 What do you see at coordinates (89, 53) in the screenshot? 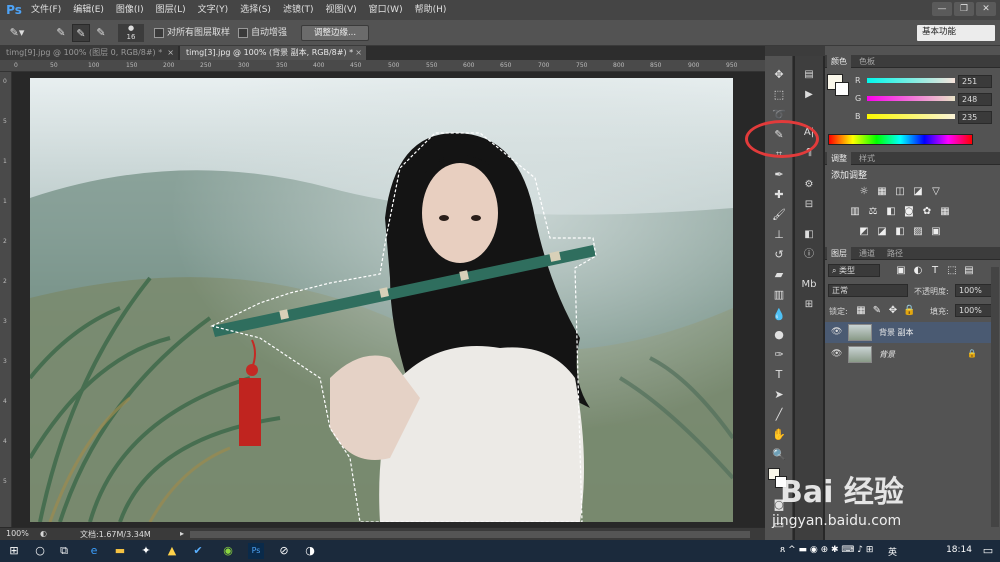
I see `tab-timg9: timg[9].jpg @ 100% (图层 0, RGB/8#) * ×` at bounding box center [89, 53].